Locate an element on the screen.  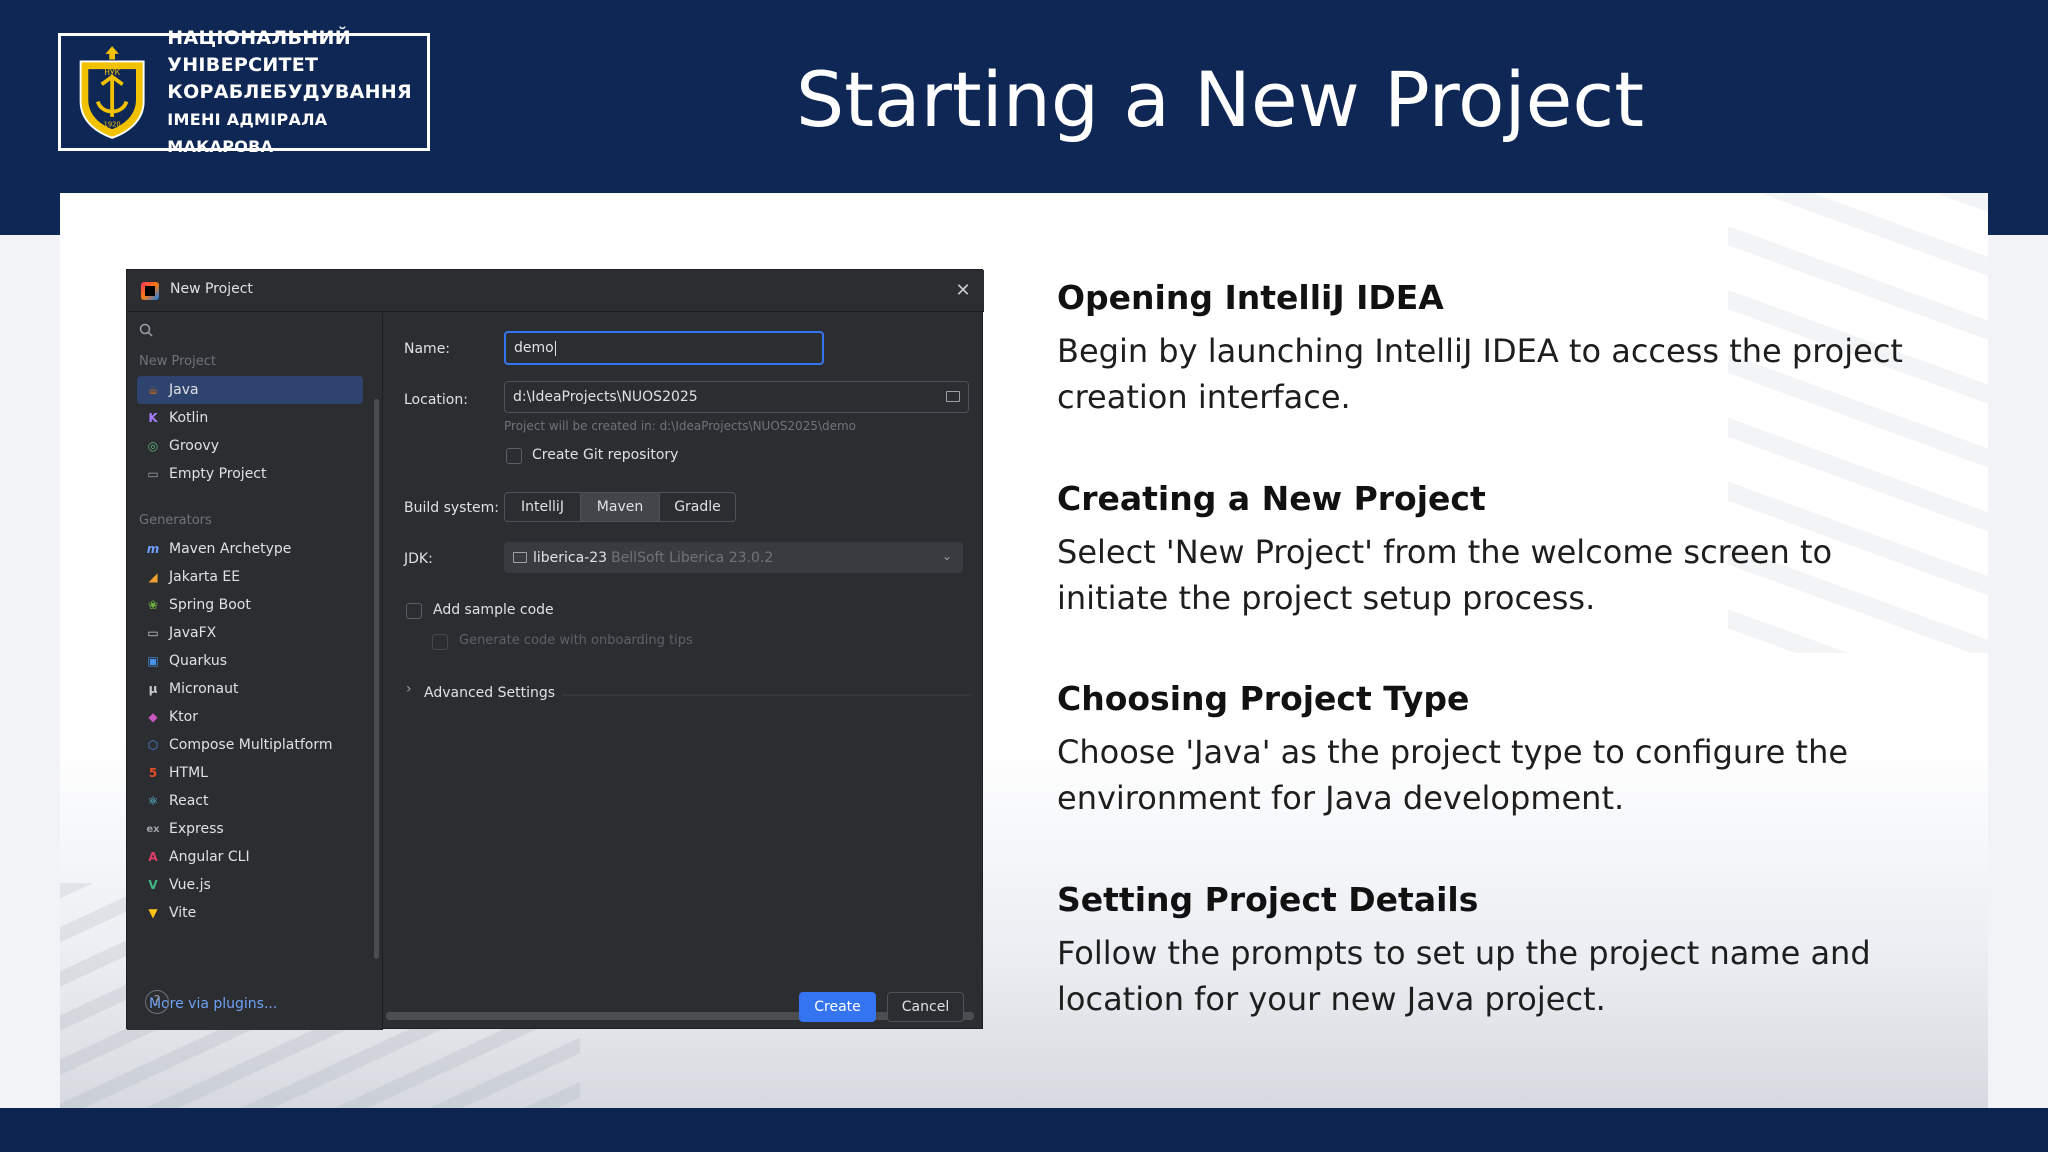
sidebar-item-label: Express is located at coordinates (196, 829).